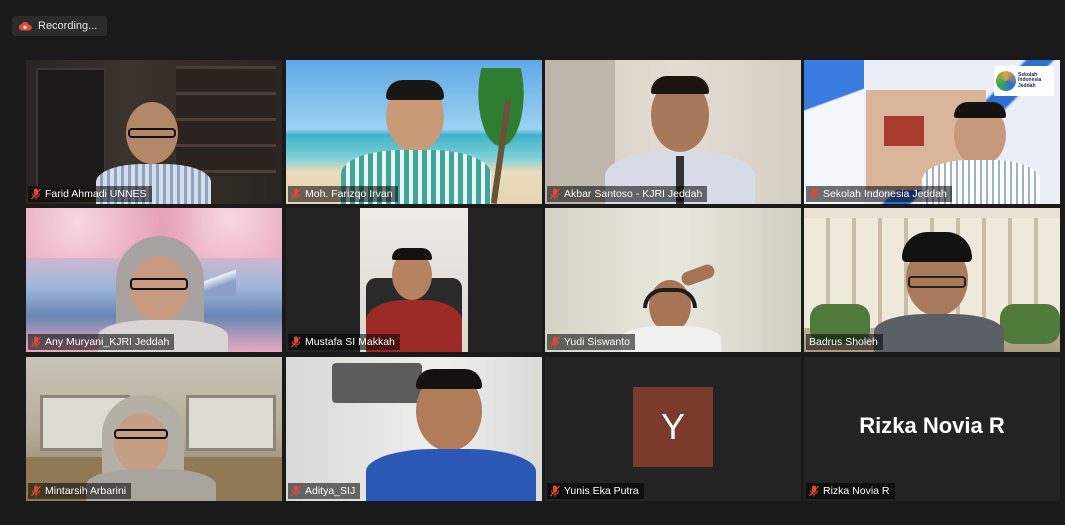  Describe the element at coordinates (330, 491) in the screenshot. I see `participant-name: Aditya_SIJ` at that location.